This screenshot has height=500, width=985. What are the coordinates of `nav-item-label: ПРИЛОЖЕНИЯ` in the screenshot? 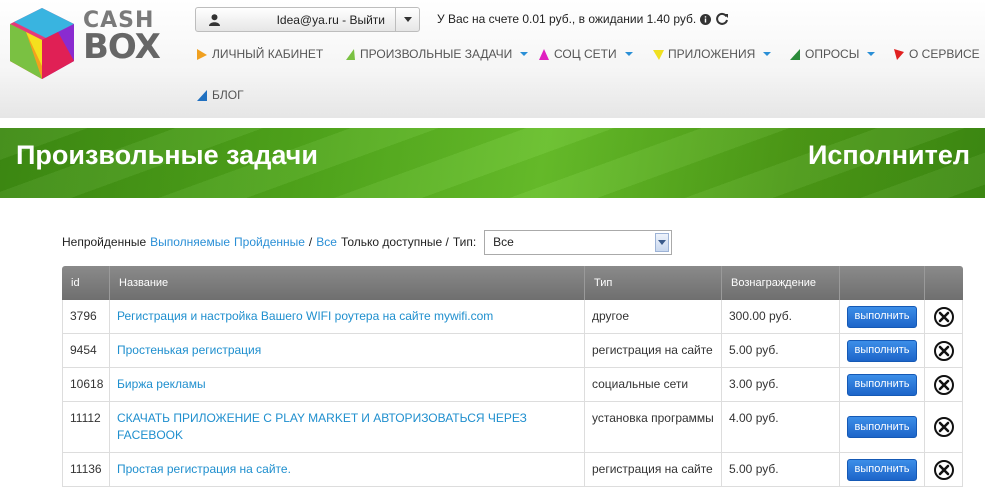 It's located at (712, 54).